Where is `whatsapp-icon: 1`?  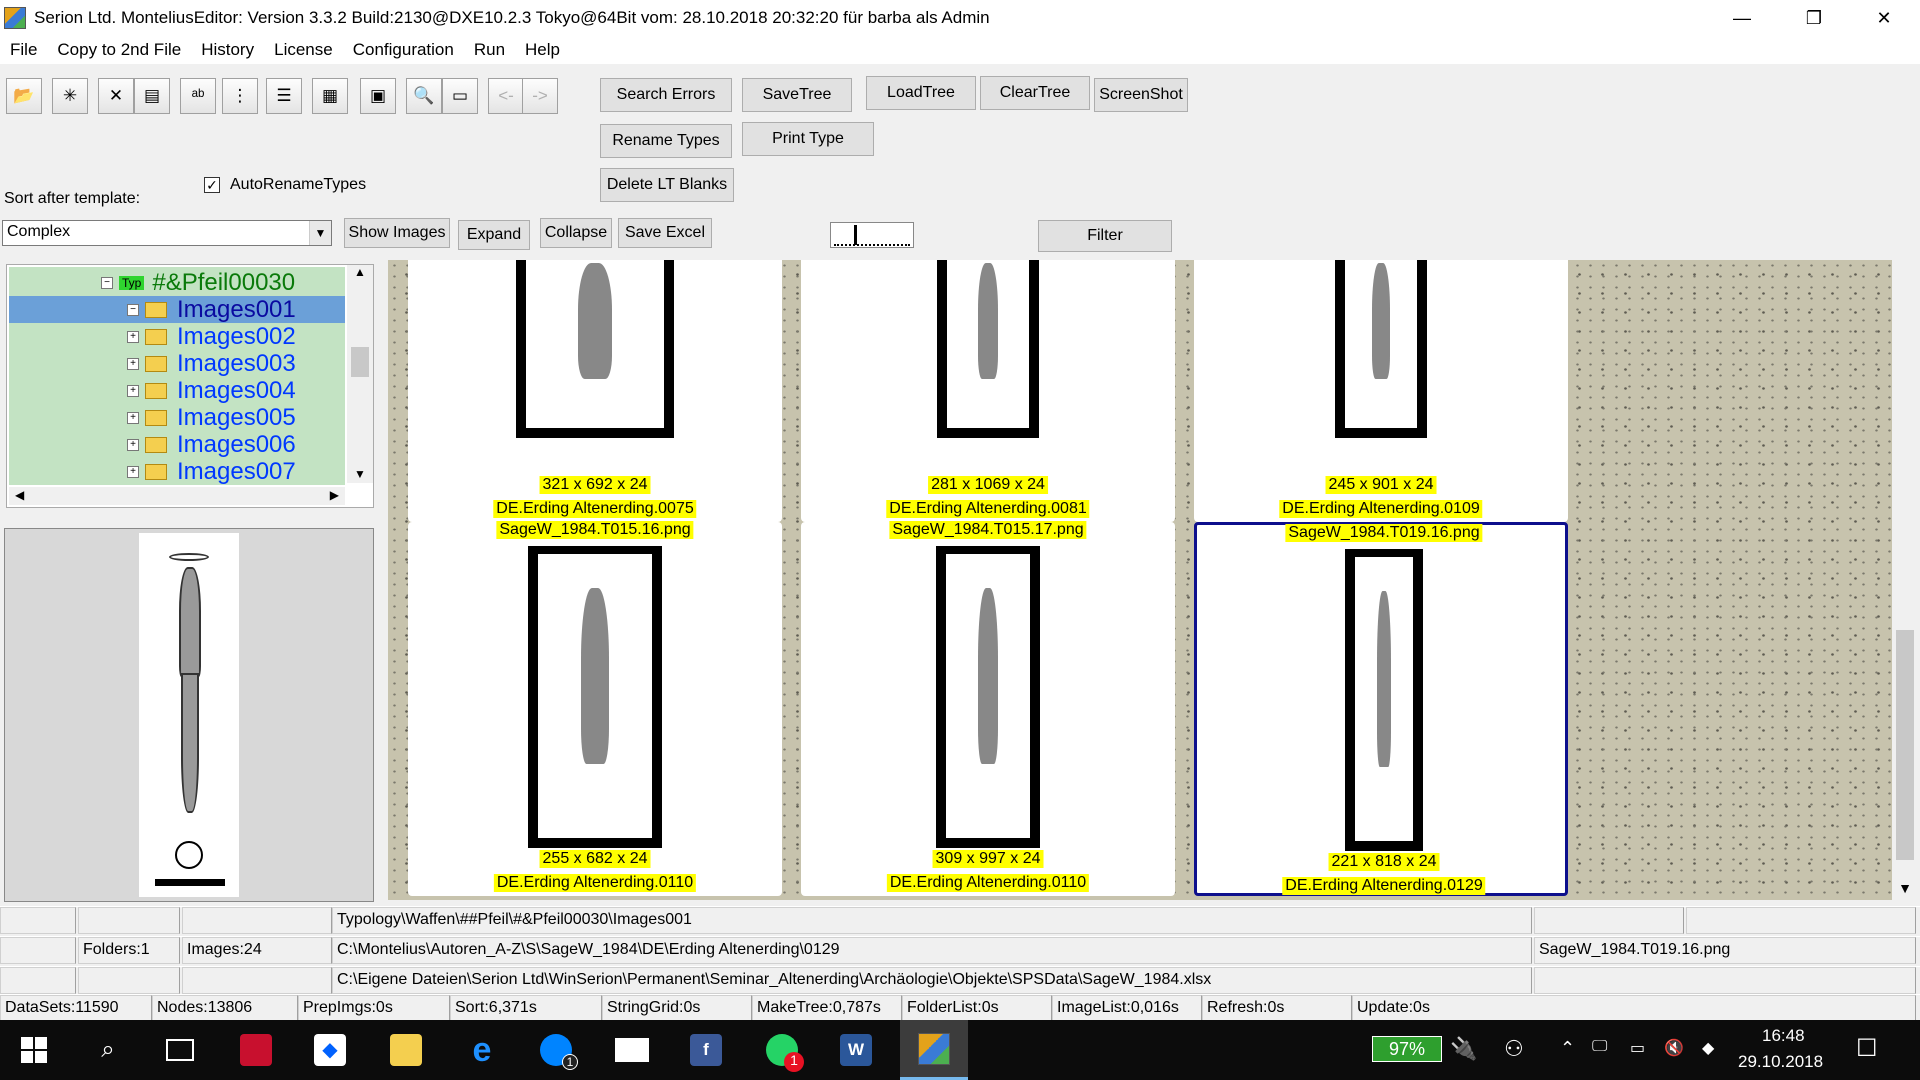
whatsapp-icon: 1 is located at coordinates (782, 1050).